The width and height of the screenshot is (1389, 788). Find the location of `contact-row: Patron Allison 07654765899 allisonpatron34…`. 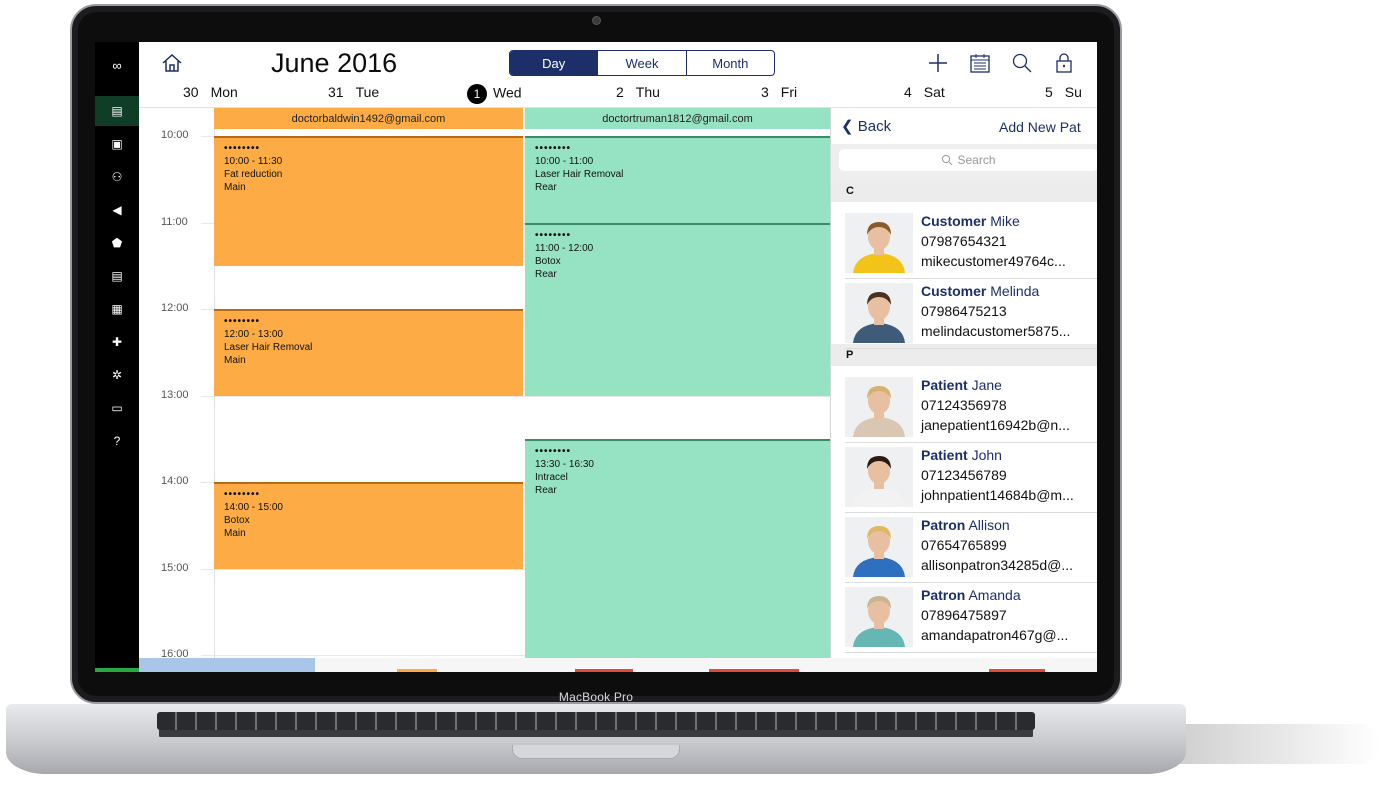

contact-row: Patron Allison 07654765899 allisonpatron34… is located at coordinates (971, 548).